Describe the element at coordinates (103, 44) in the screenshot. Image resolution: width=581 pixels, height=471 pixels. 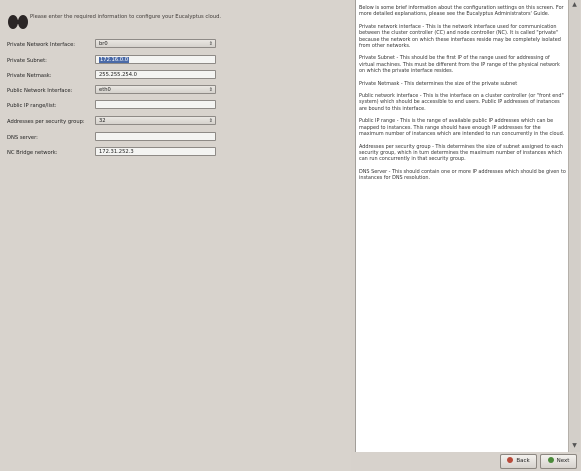
I see `field-value: br0` at that location.